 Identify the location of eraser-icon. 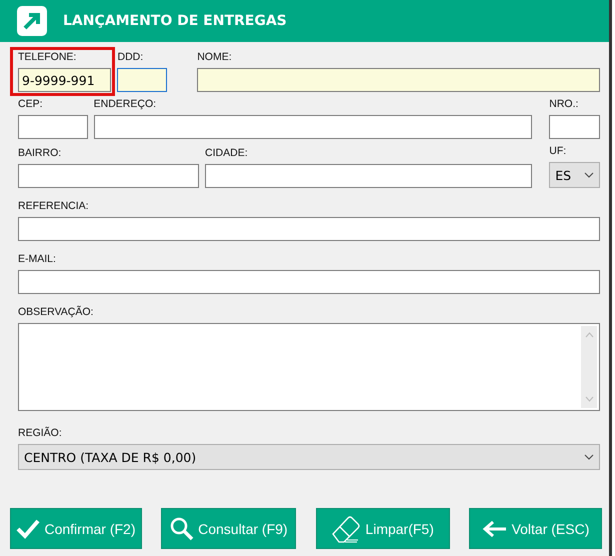
(346, 528).